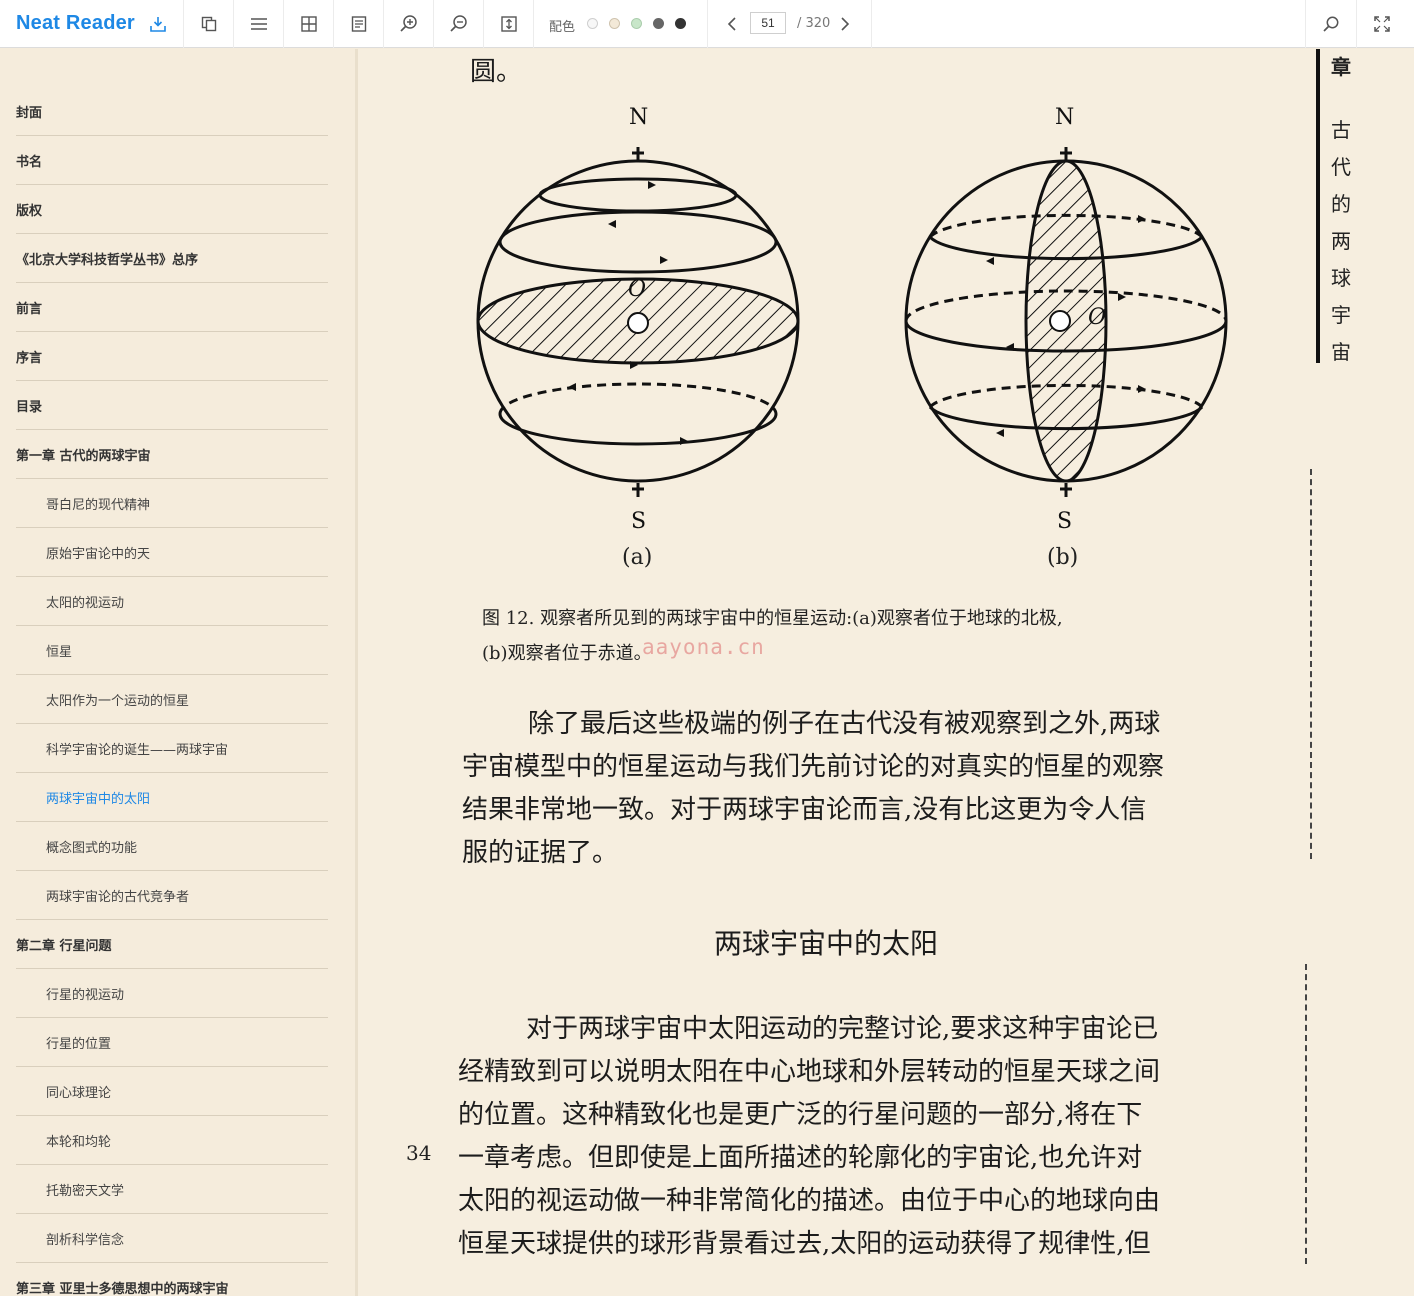  What do you see at coordinates (98, 799) in the screenshot?
I see `toc-item-label: 两球宇宙中的太阳` at bounding box center [98, 799].